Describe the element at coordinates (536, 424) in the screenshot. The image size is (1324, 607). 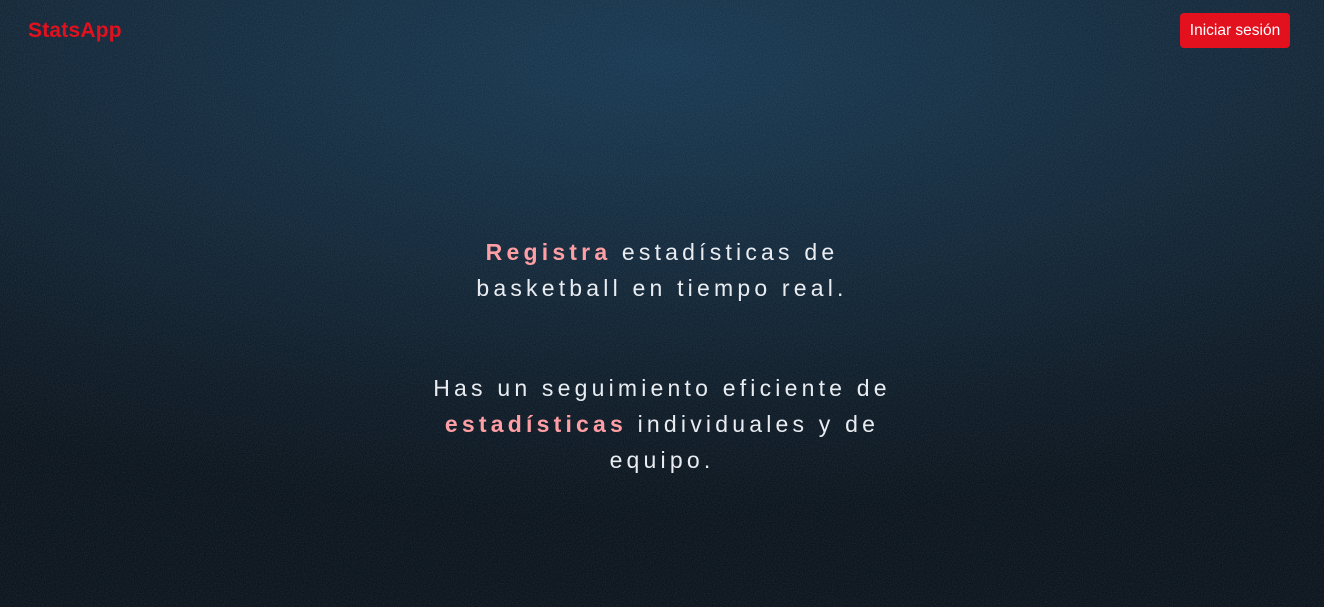
I see `hero-description-highlight: estadísticas` at that location.